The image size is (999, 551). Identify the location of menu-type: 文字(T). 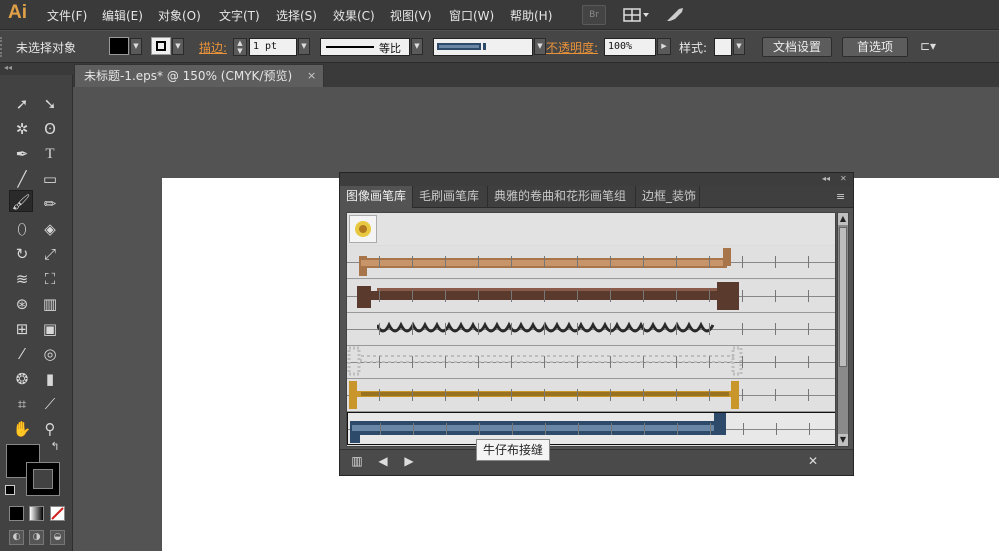
(239, 15).